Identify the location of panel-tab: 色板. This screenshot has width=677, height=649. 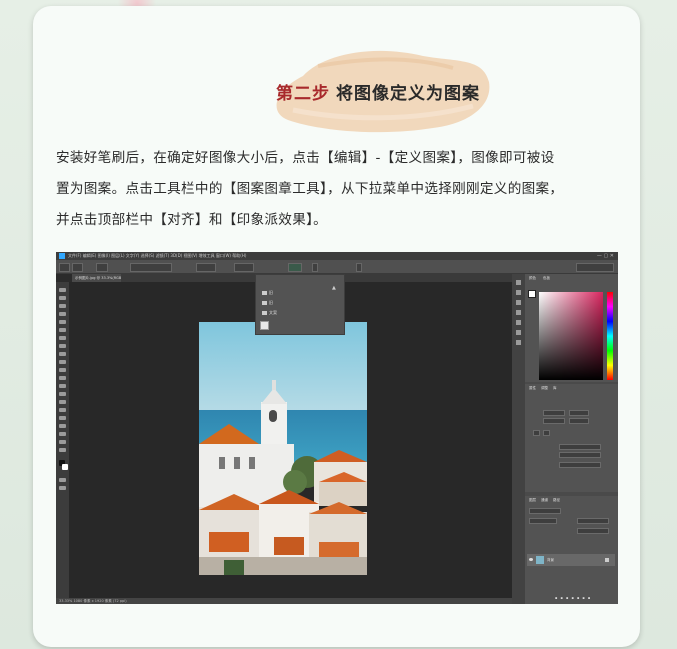
(546, 278).